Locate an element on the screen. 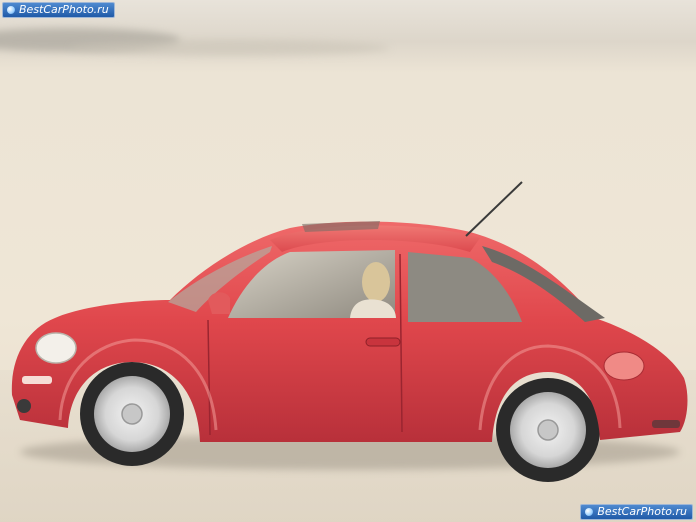  headlight is located at coordinates (56, 348).